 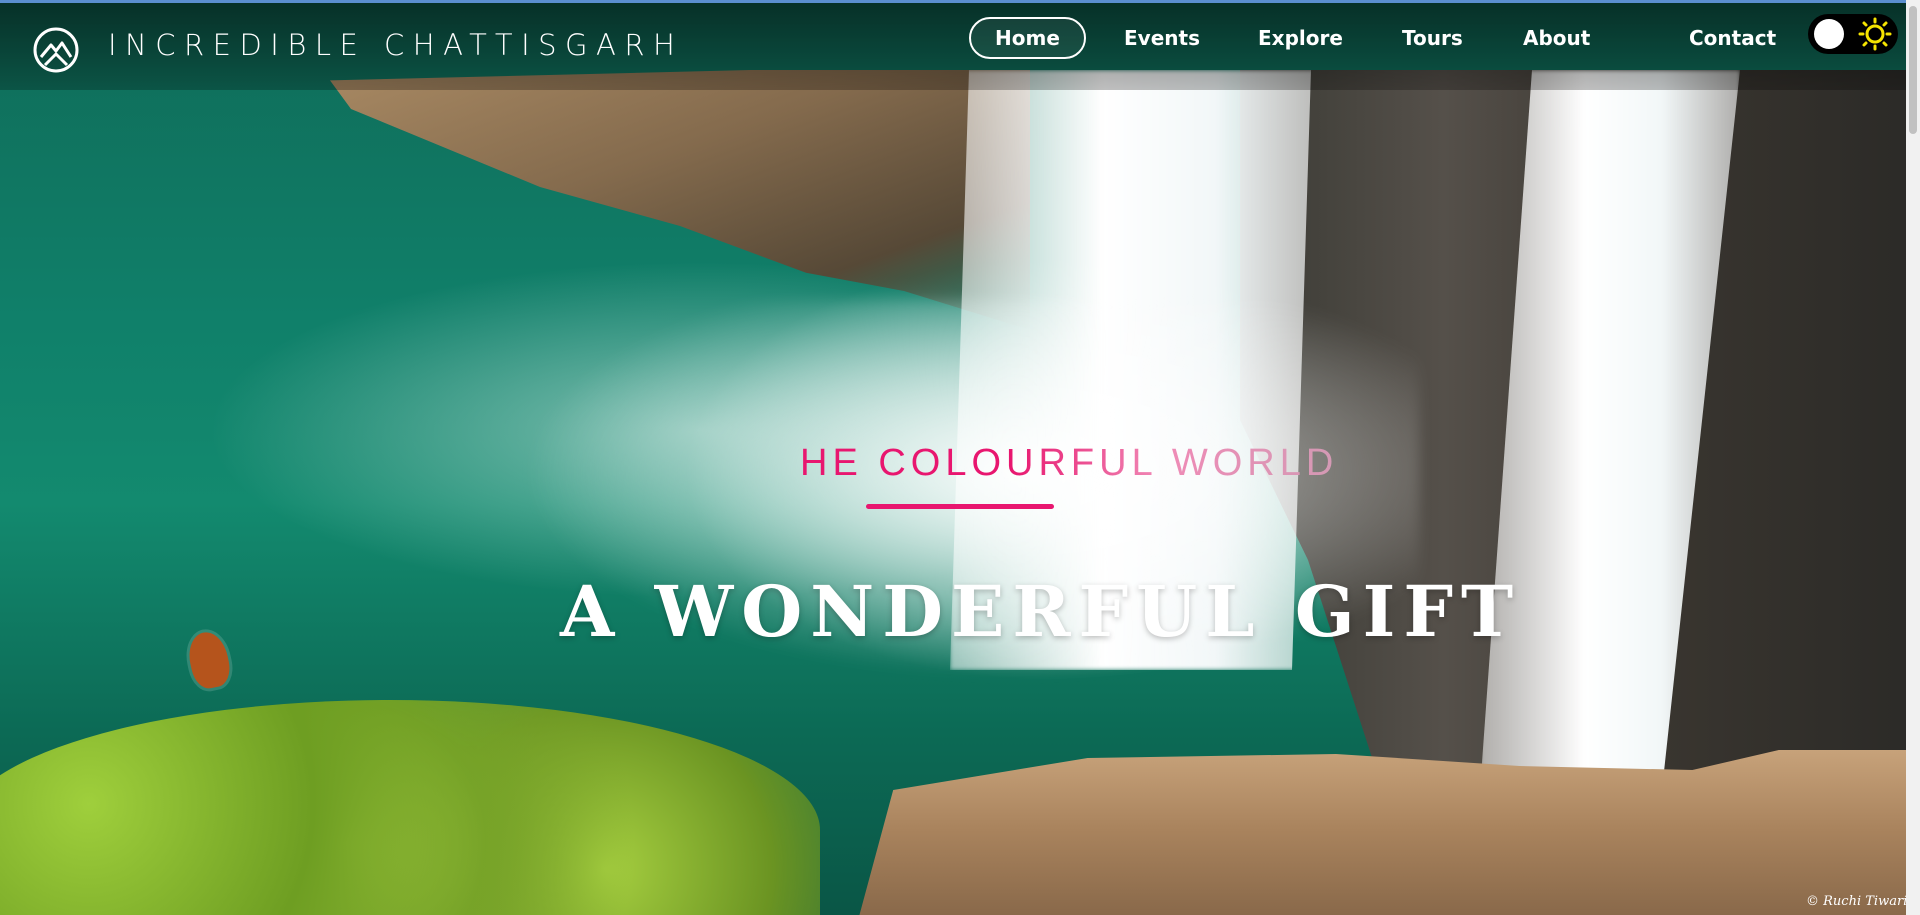 What do you see at coordinates (1162, 38) in the screenshot?
I see `nav-events: Events` at bounding box center [1162, 38].